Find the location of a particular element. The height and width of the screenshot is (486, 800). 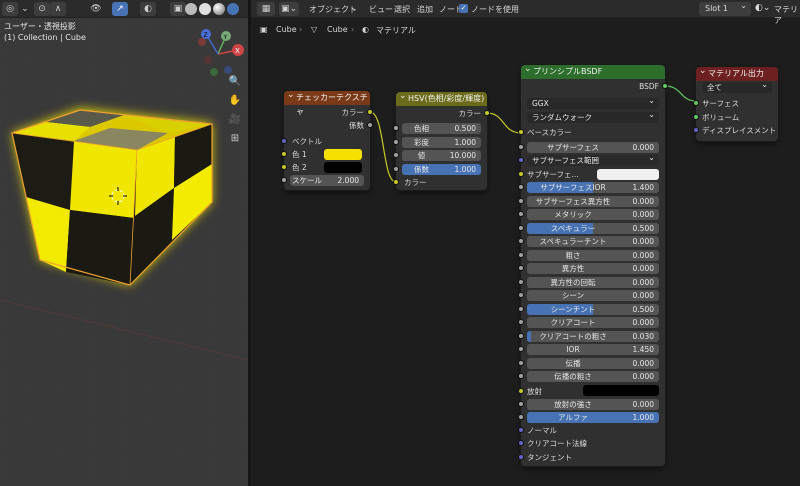

checker-color2-socket is located at coordinates (284, 167).